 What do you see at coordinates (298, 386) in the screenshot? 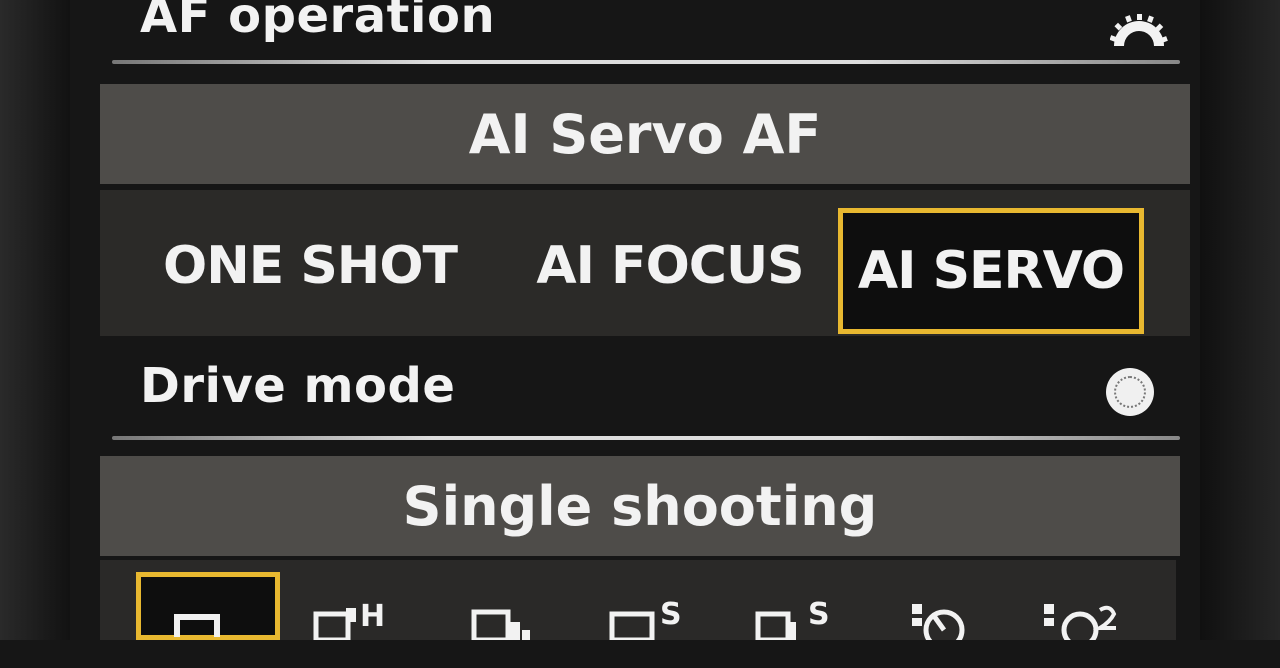
I see `drive-mode-title: Drive mode` at bounding box center [298, 386].